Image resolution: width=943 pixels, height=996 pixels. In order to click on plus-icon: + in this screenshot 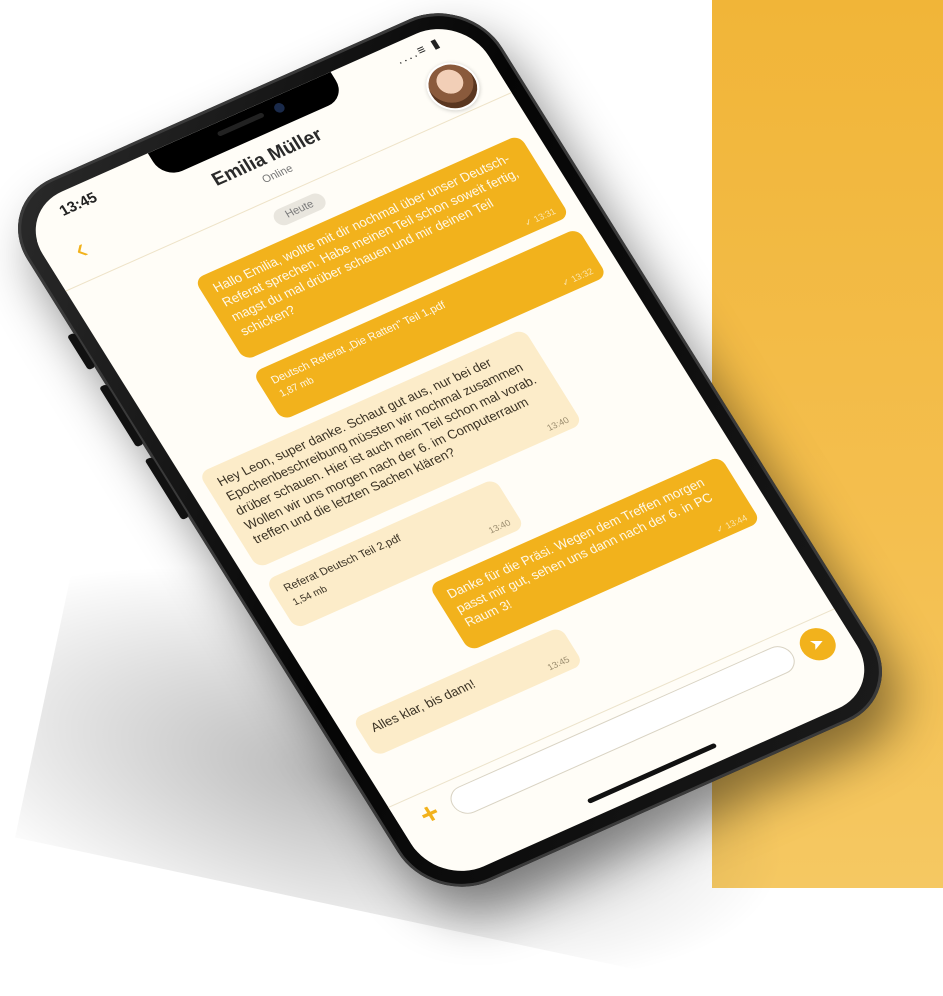, I will do `click(430, 814)`.